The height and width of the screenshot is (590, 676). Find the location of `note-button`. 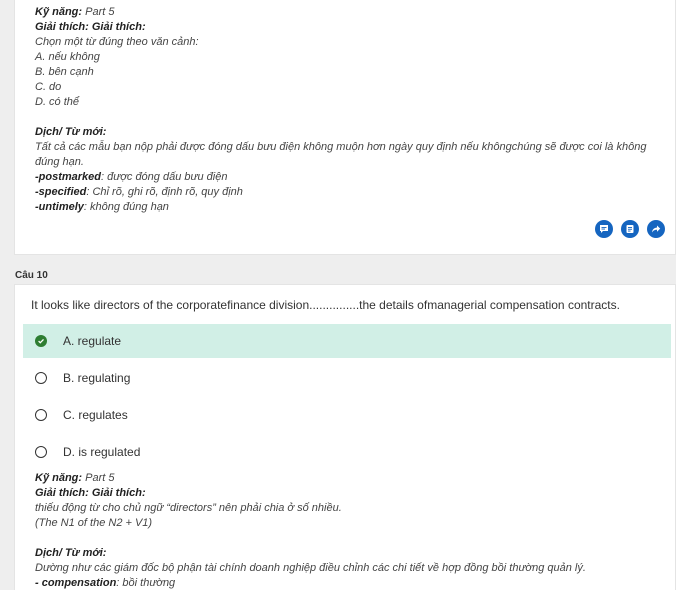

note-button is located at coordinates (630, 229).